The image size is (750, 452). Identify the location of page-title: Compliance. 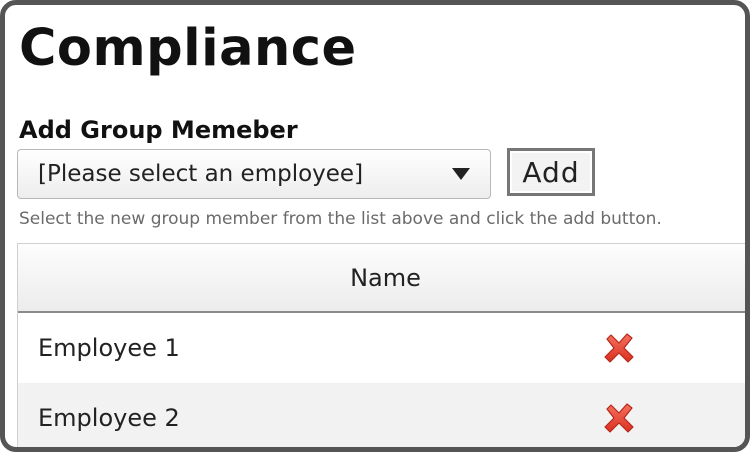
(188, 48).